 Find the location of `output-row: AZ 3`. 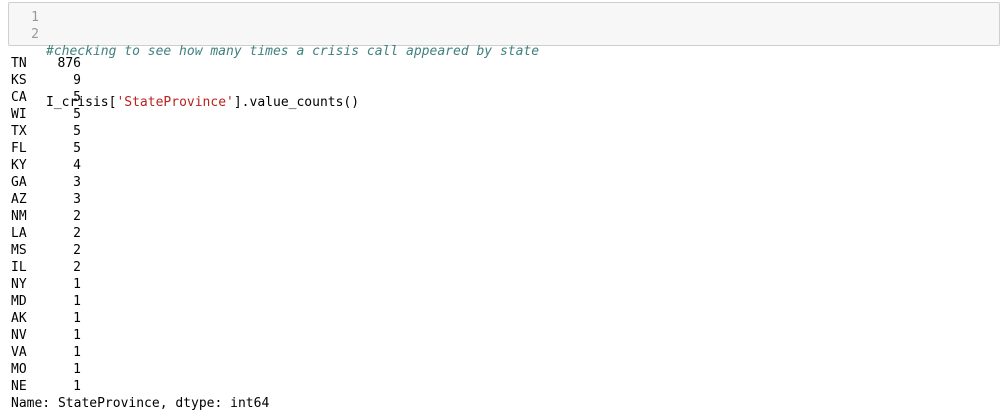

output-row: AZ 3 is located at coordinates (140, 199).